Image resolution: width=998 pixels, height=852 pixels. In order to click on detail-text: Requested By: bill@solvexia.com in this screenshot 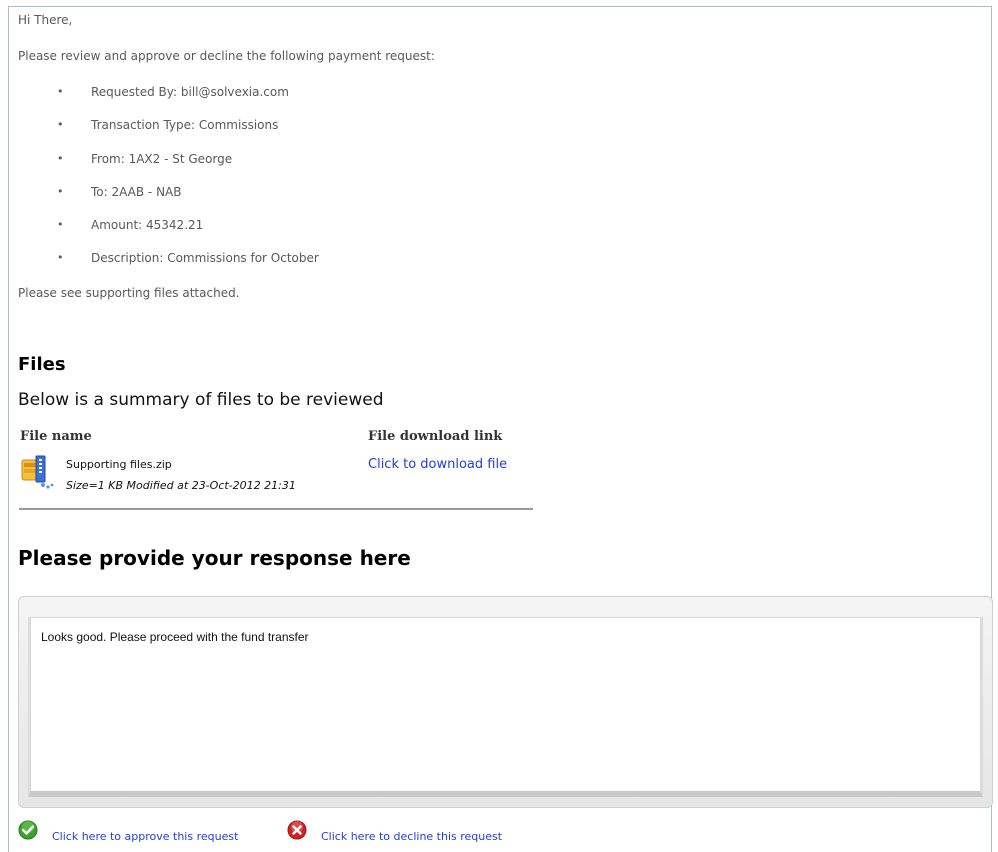, I will do `click(190, 92)`.